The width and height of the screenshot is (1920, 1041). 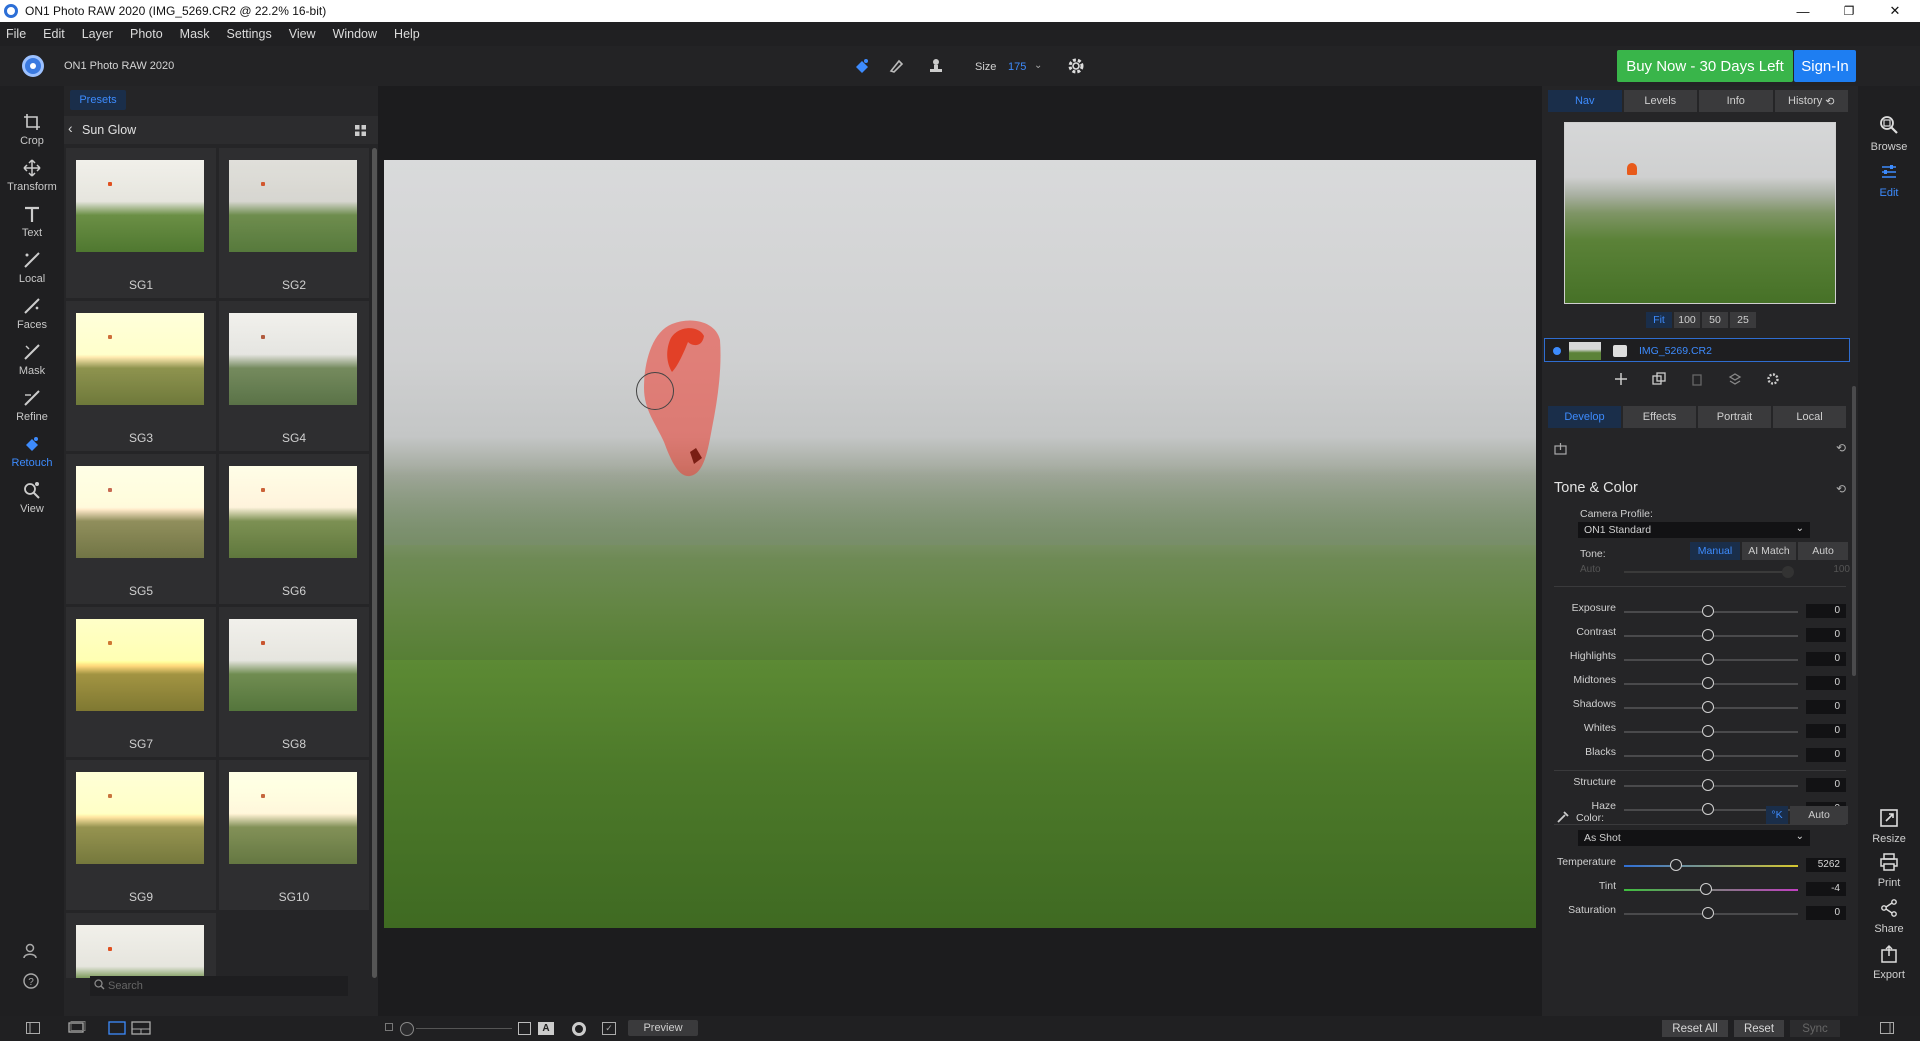 What do you see at coordinates (1700, 756) in the screenshot?
I see `blacks-slider: Blacks 0` at bounding box center [1700, 756].